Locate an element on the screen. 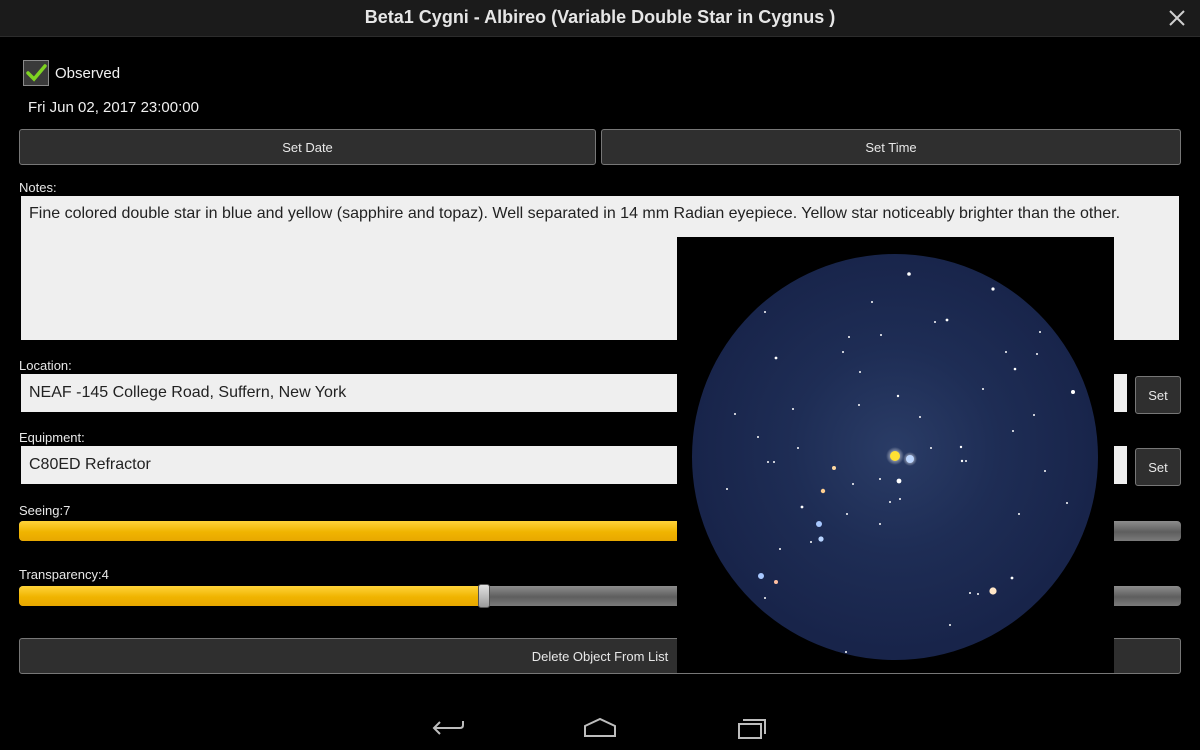 The height and width of the screenshot is (750, 1200). back-icon is located at coordinates (448, 728).